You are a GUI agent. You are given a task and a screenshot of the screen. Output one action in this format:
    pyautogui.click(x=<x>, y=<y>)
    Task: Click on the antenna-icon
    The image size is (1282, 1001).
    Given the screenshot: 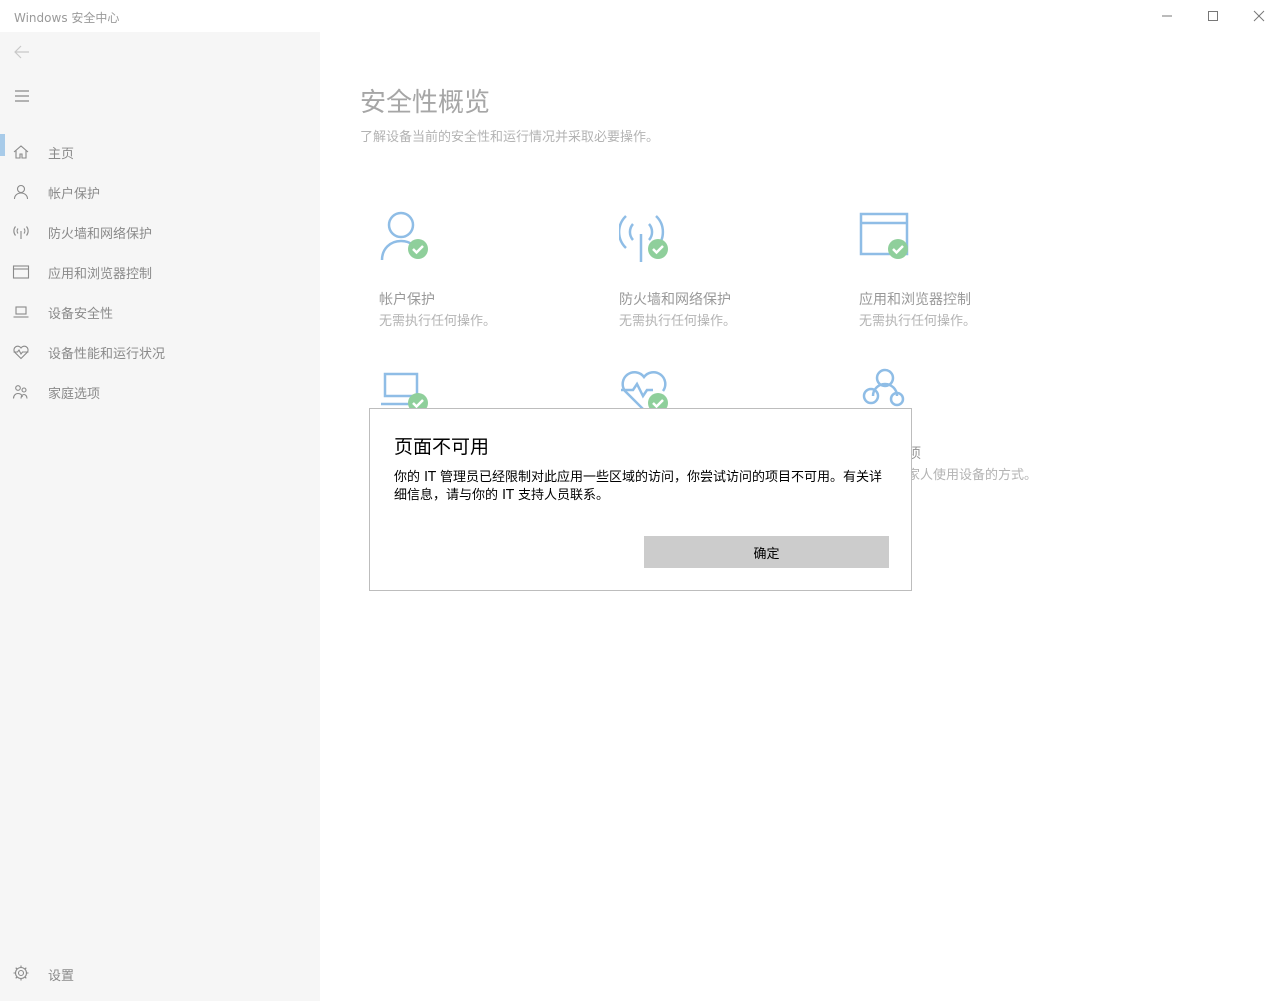 What is the action you would take?
    pyautogui.click(x=21, y=232)
    